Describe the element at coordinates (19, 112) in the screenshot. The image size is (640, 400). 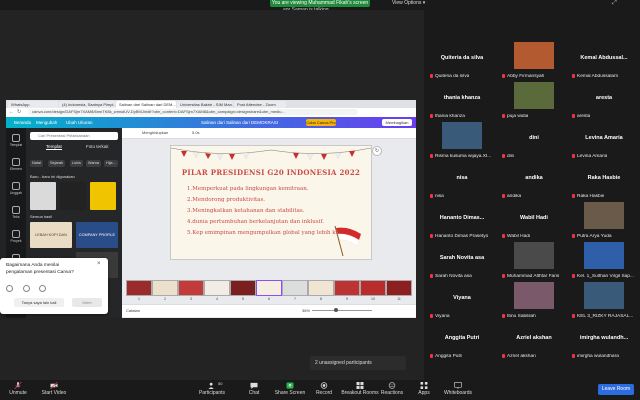
I see `reload-icon: ↻` at that location.